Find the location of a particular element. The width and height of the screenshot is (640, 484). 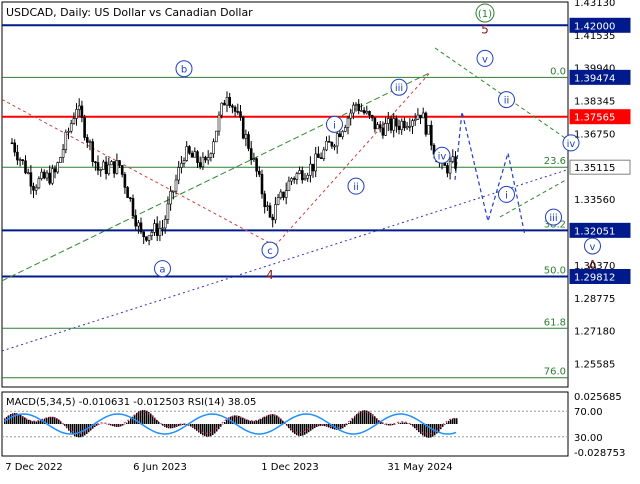

wave-label-0: a is located at coordinates (162, 270).